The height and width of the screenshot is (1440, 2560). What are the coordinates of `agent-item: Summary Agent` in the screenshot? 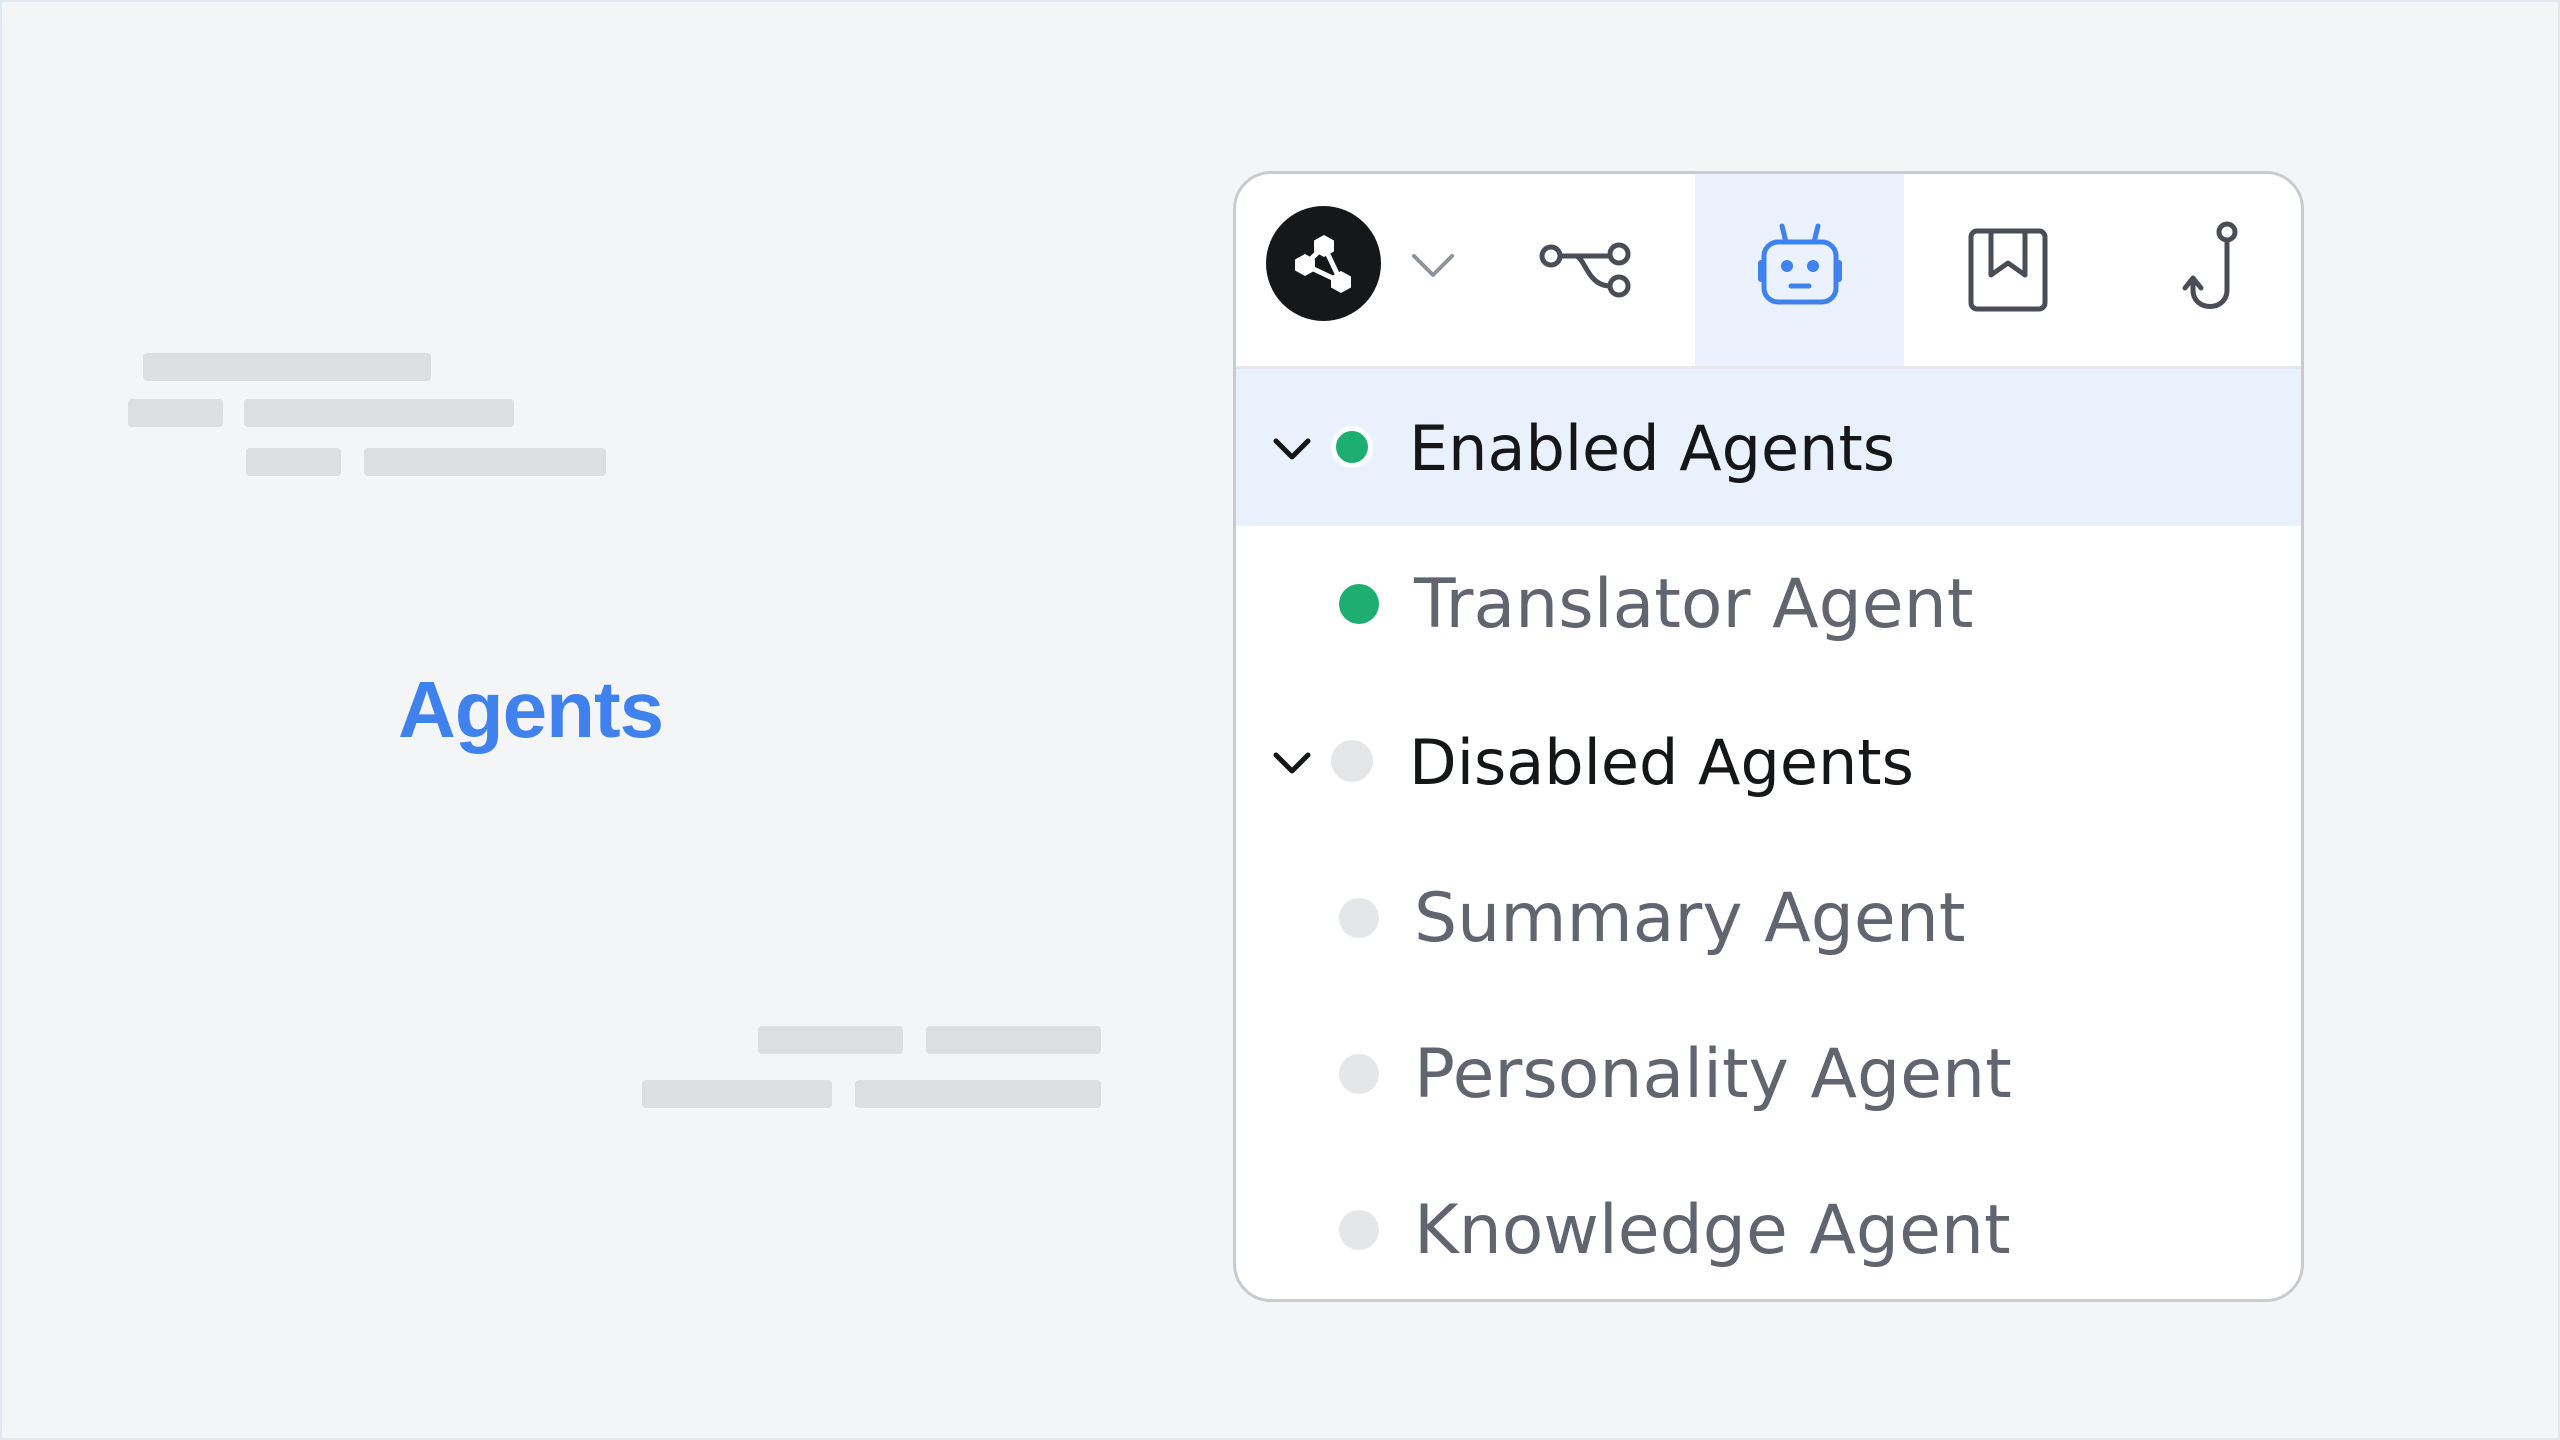 It's located at (1768, 918).